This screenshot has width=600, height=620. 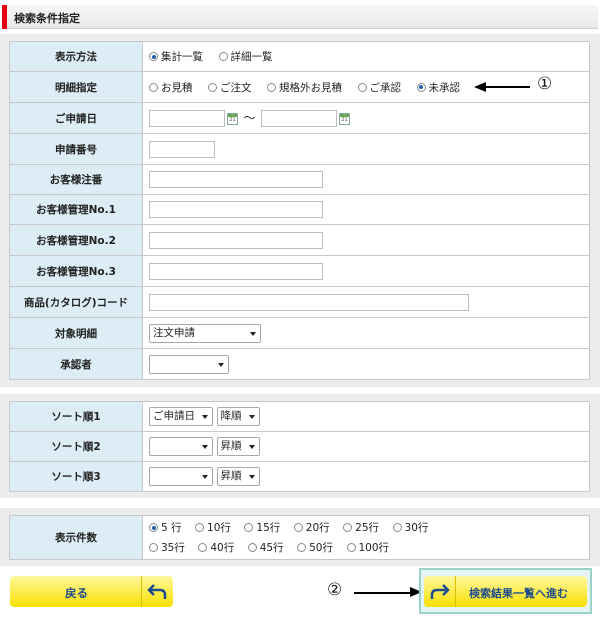 What do you see at coordinates (76, 209) in the screenshot?
I see `label-mgmt1: お客様管理No.1` at bounding box center [76, 209].